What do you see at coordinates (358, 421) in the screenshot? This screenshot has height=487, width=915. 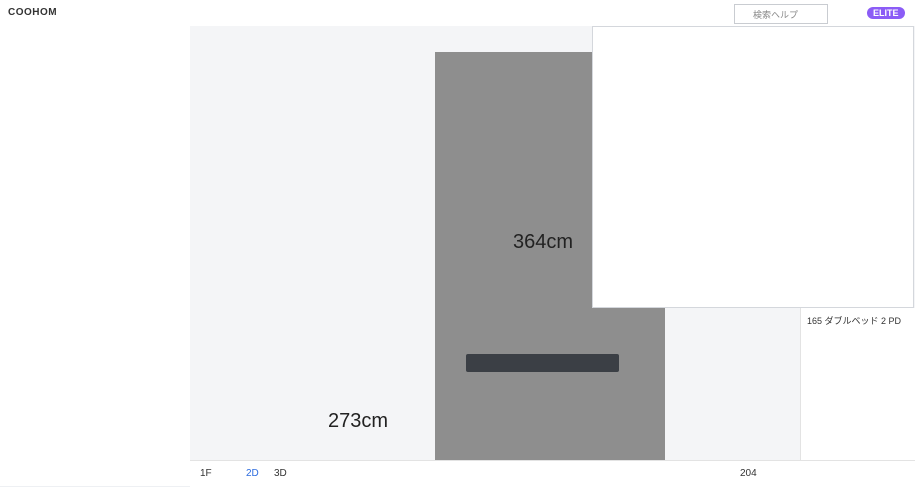 I see `dimension-width: 273cm` at bounding box center [358, 421].